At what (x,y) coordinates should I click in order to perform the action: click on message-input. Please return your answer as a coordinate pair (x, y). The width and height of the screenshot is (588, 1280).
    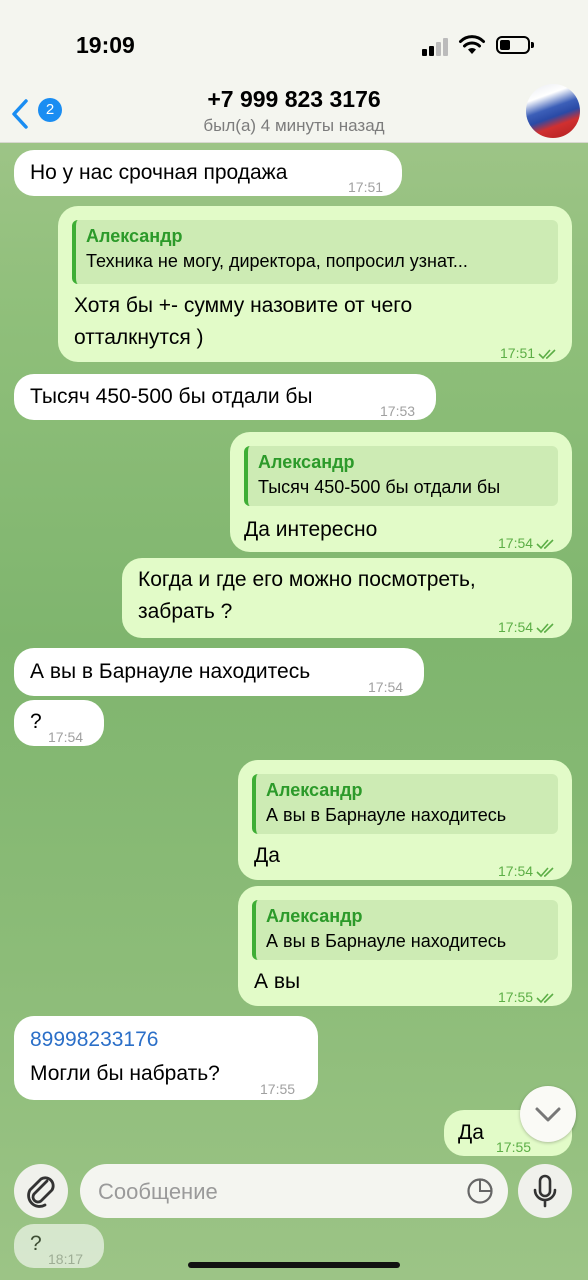
    Looking at the image, I should click on (278, 1192).